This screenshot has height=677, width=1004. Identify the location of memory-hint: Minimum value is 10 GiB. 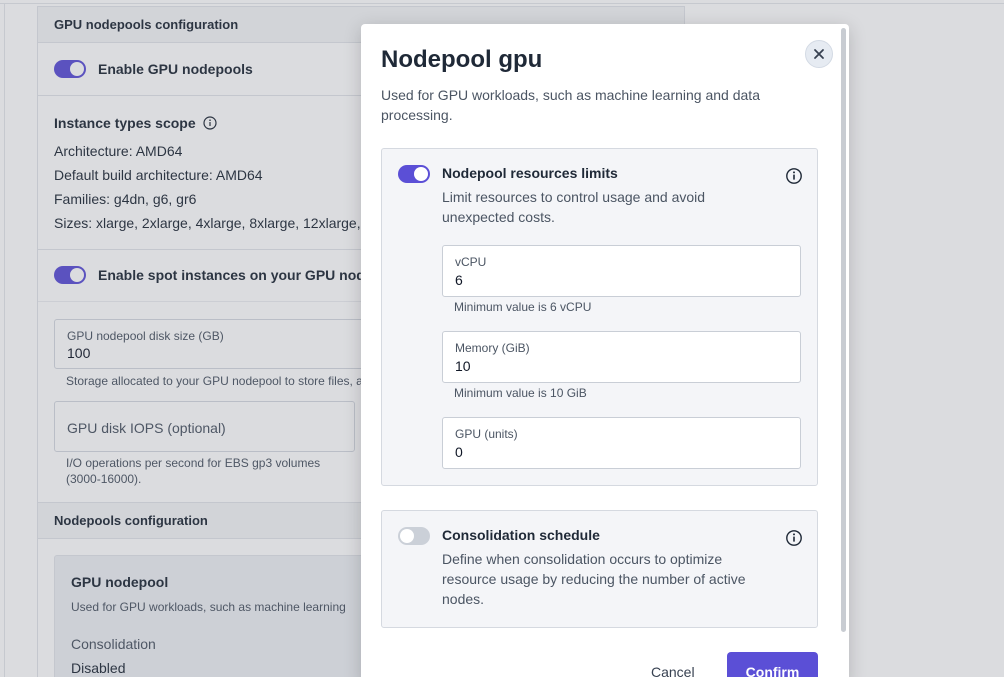
(520, 393).